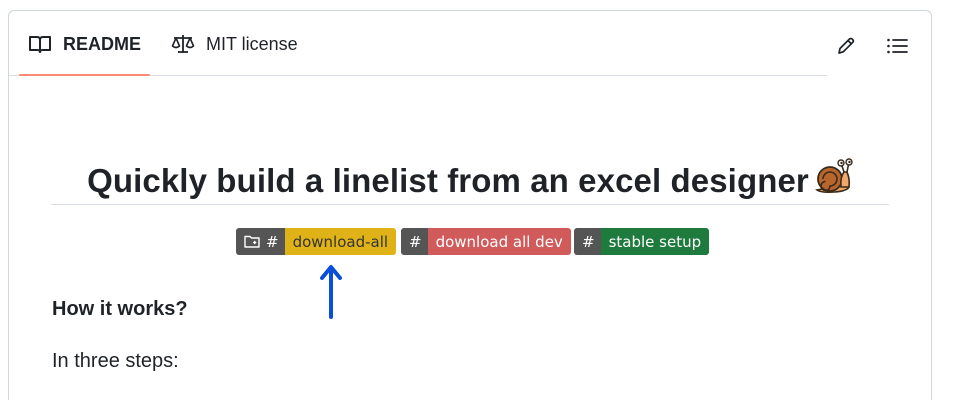 This screenshot has height=400, width=954. Describe the element at coordinates (833, 180) in the screenshot. I see `snail-icon` at that location.